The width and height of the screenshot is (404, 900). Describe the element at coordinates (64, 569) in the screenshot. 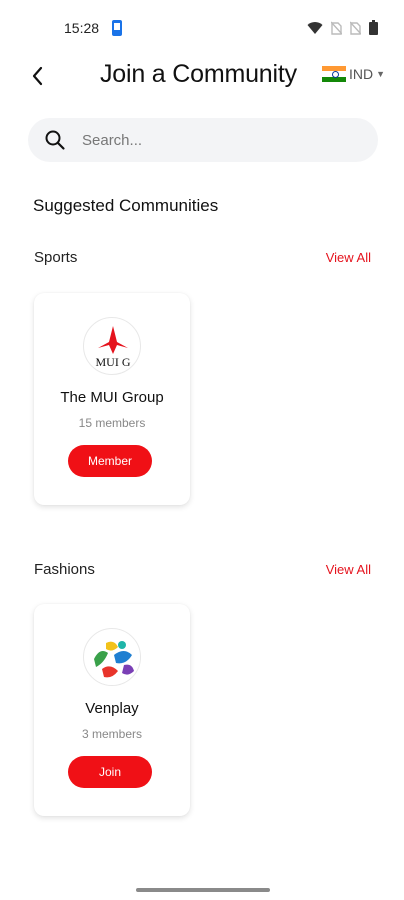

I see `category-name: Fashions` at that location.